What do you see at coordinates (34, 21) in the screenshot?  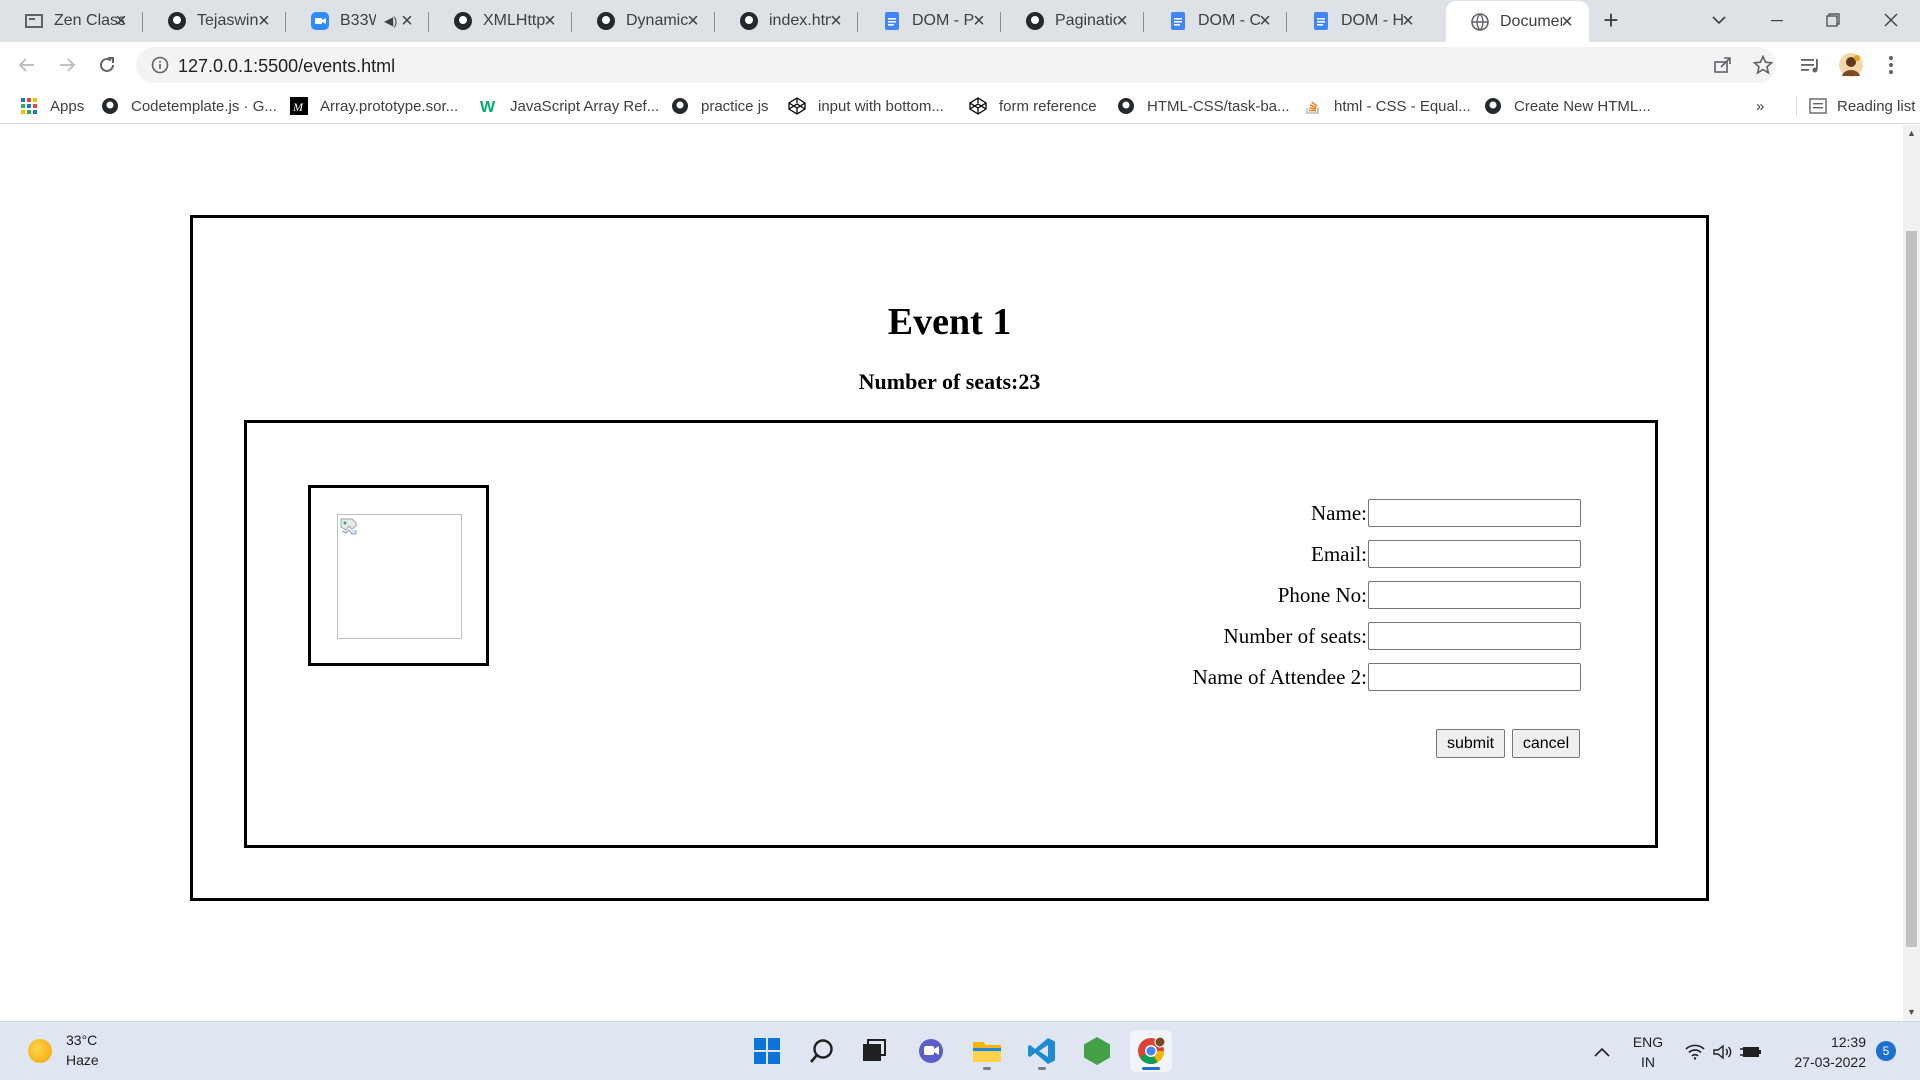 I see `zen-class-icon` at bounding box center [34, 21].